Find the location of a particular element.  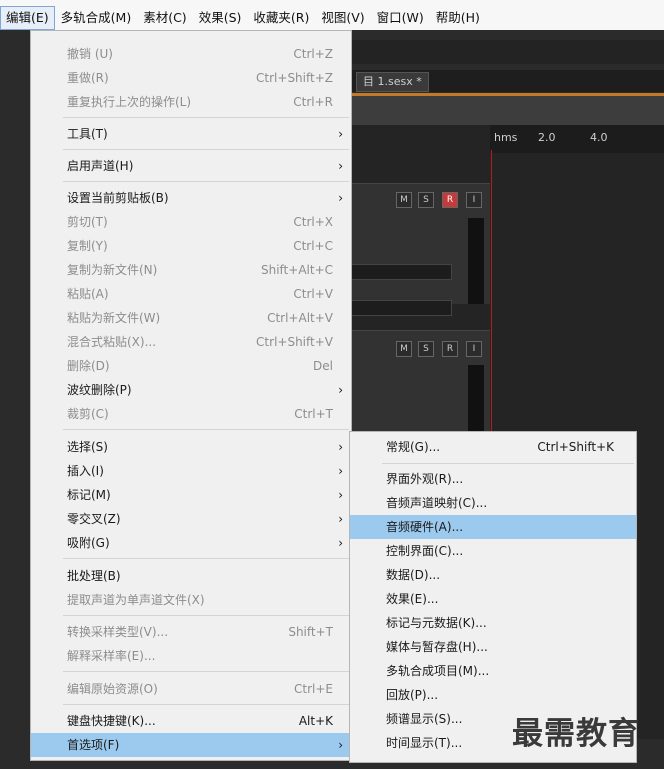

menubar-item-edit: 编辑(E) is located at coordinates (27, 18).